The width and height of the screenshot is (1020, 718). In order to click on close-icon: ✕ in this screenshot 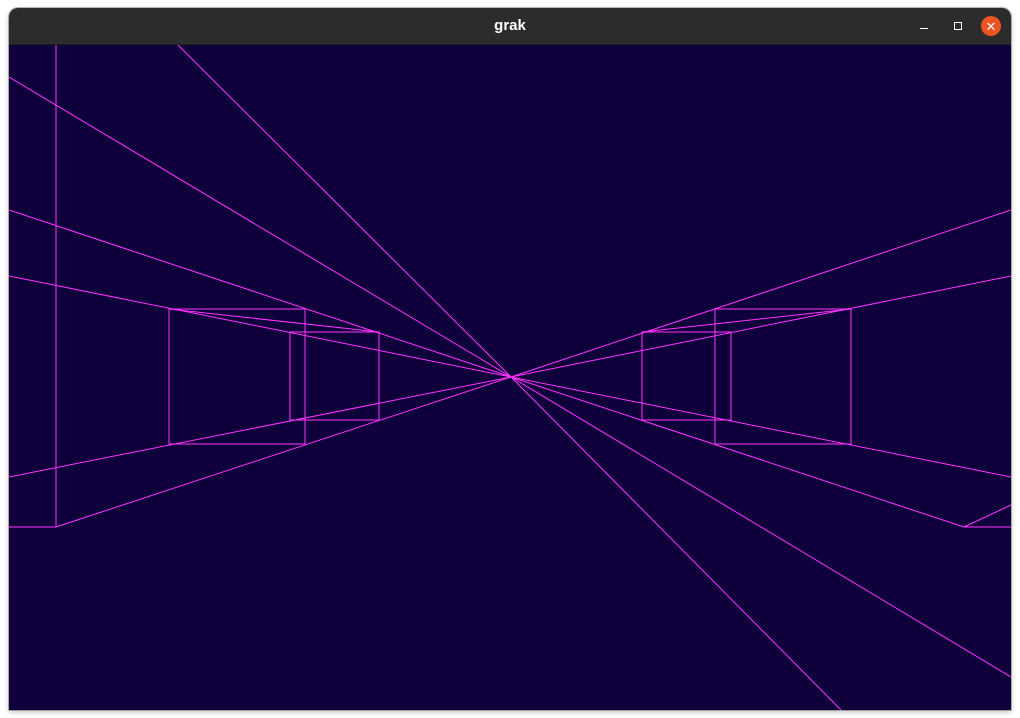, I will do `click(991, 27)`.